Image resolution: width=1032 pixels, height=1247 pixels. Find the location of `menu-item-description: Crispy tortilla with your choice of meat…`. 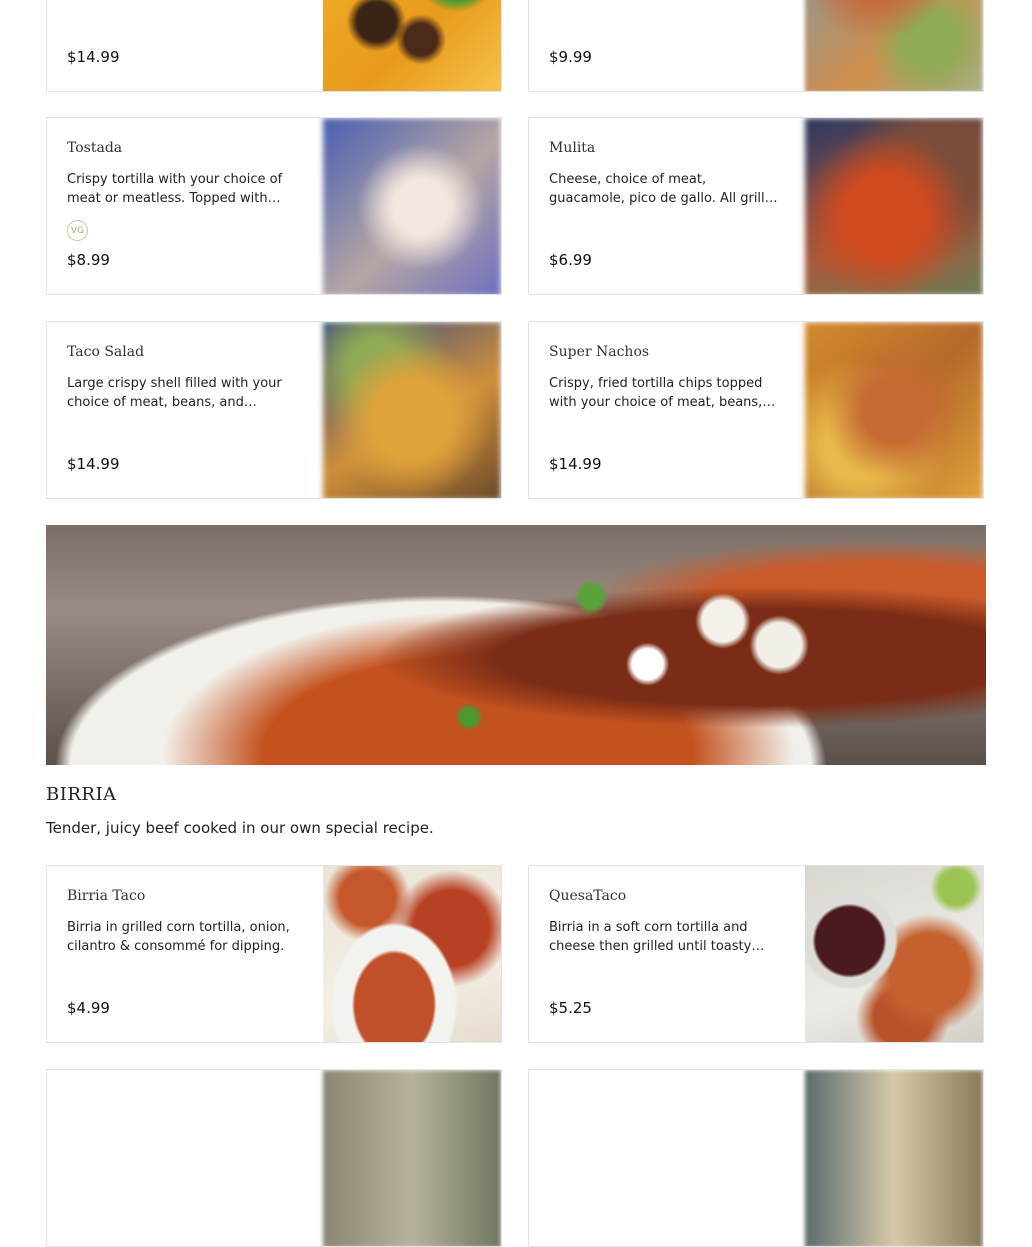

menu-item-description: Crispy tortilla with your choice of meat… is located at coordinates (175, 189).